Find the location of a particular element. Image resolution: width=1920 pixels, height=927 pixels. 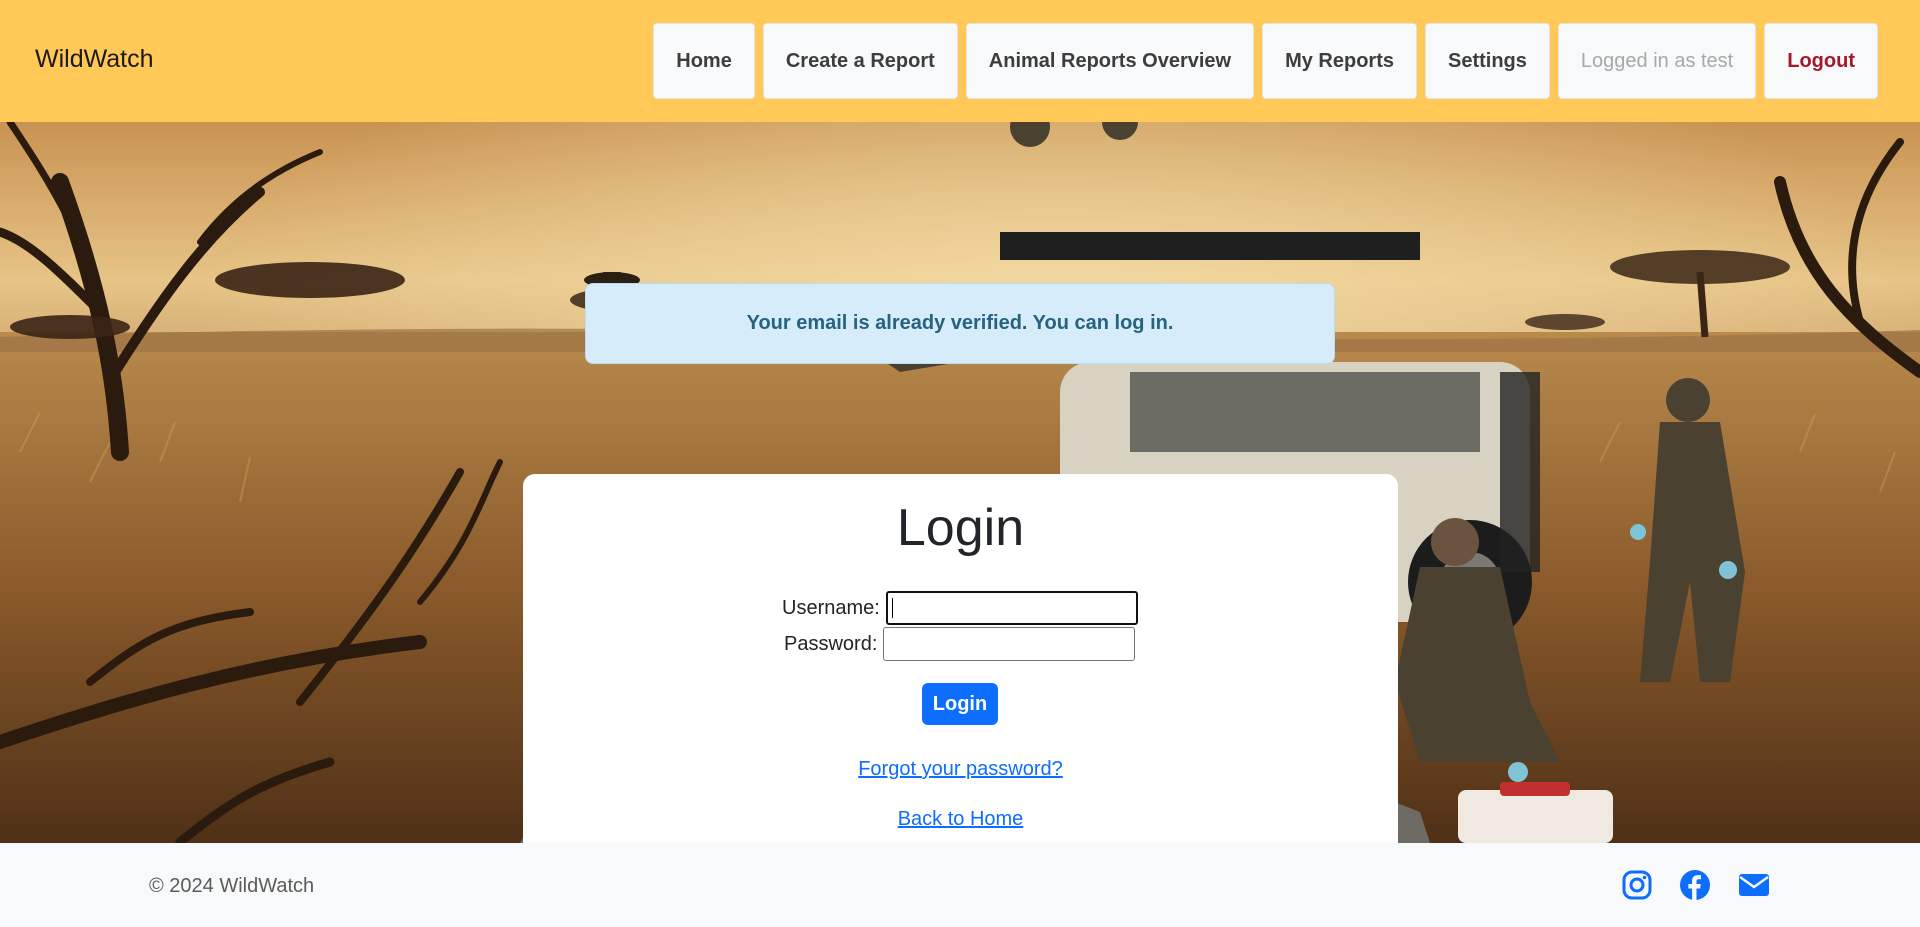

username-field-wrap is located at coordinates (1011, 608).